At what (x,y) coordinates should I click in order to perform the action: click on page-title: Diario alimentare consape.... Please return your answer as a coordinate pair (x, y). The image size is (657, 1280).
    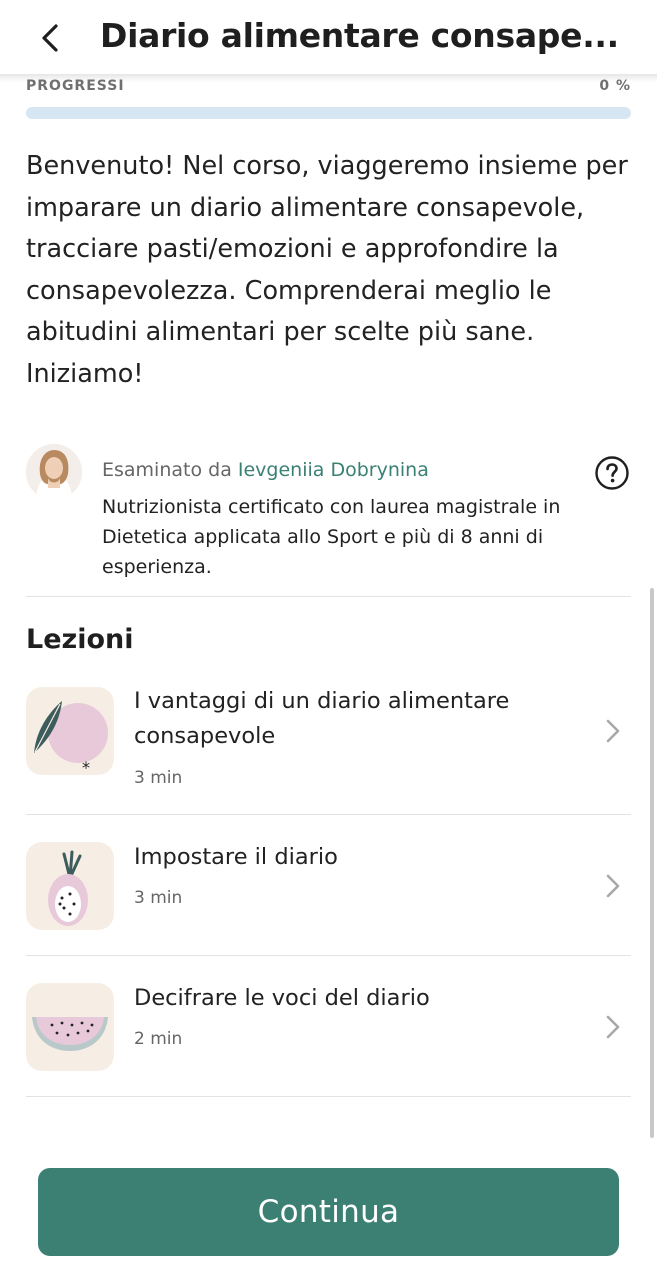
    Looking at the image, I should click on (359, 35).